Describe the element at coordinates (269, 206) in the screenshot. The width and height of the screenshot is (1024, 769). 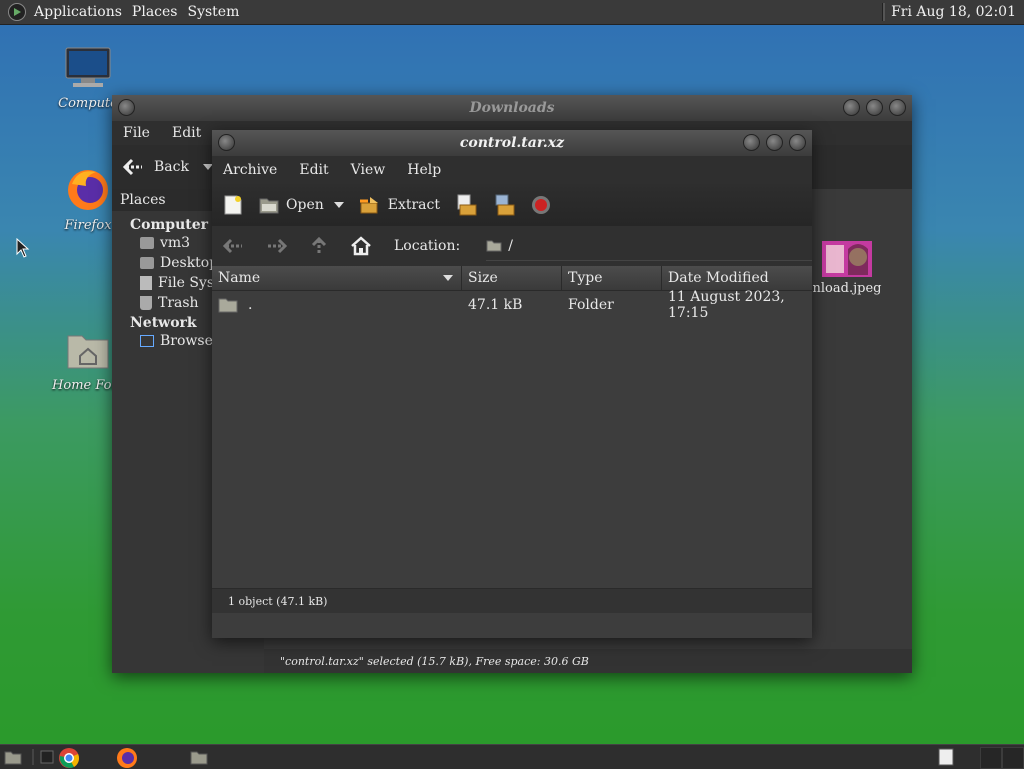
I see `open-folder-icon` at that location.